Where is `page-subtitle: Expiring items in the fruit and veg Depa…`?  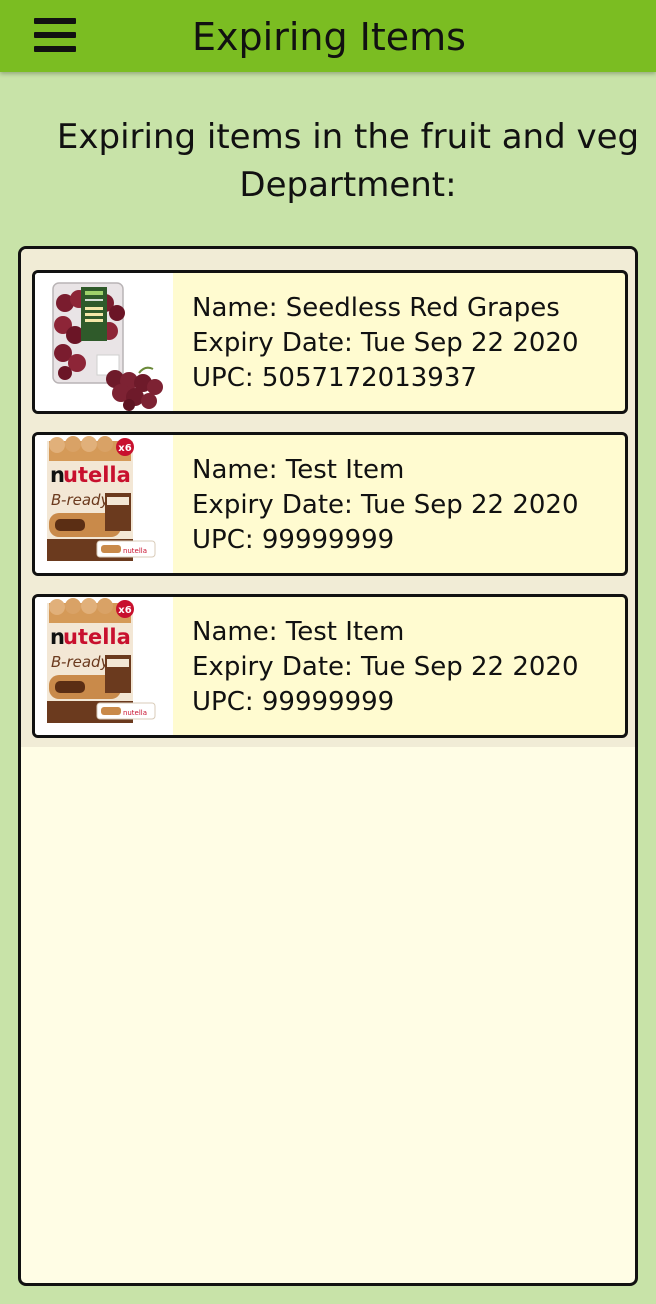
page-subtitle: Expiring items in the fruit and veg Depa… is located at coordinates (348, 161).